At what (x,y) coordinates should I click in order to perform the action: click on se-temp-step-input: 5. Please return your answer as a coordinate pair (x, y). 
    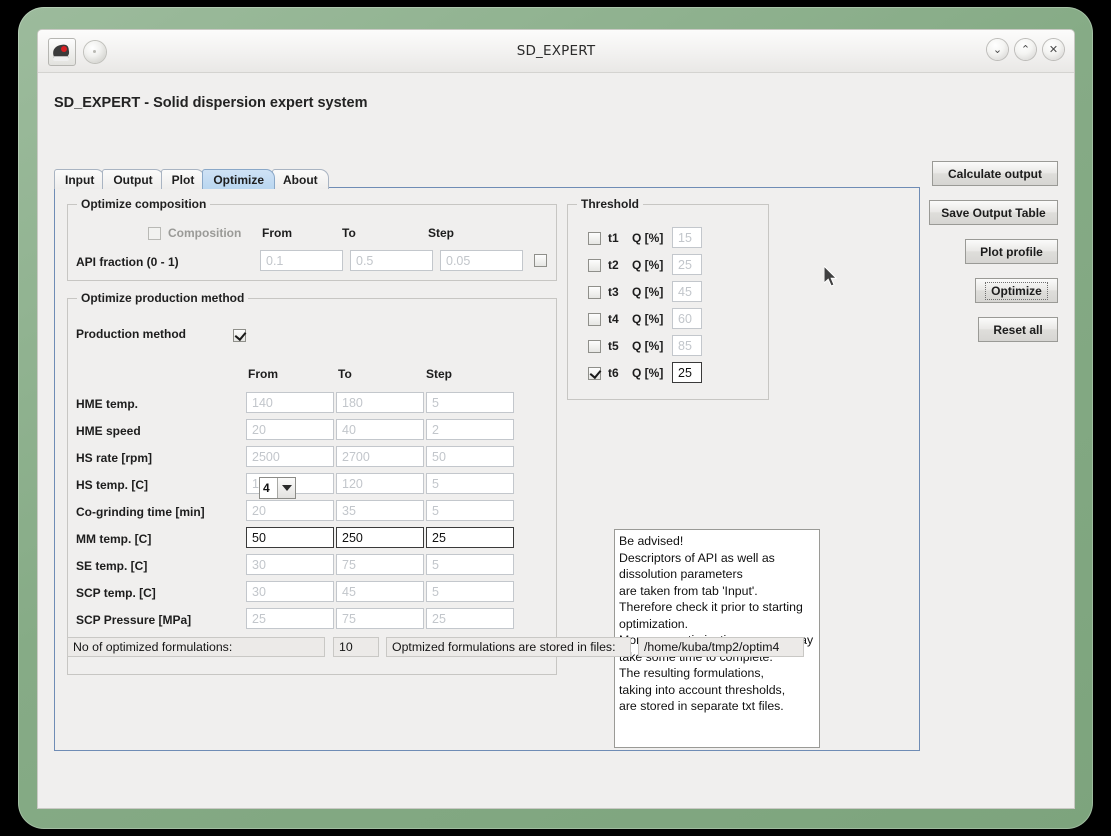
    Looking at the image, I should click on (470, 564).